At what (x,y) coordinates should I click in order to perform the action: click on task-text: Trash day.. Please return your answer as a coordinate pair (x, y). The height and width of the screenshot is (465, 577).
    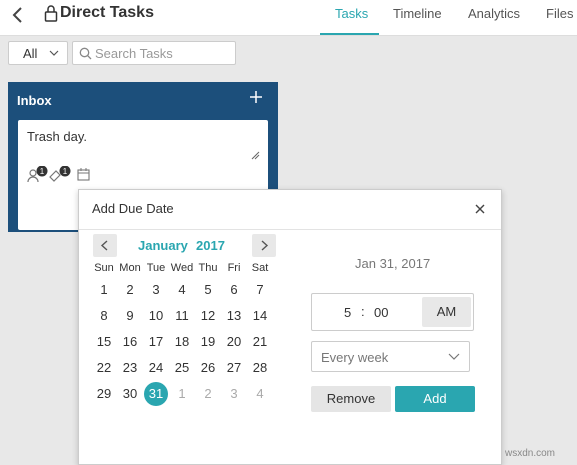
    Looking at the image, I should click on (57, 136).